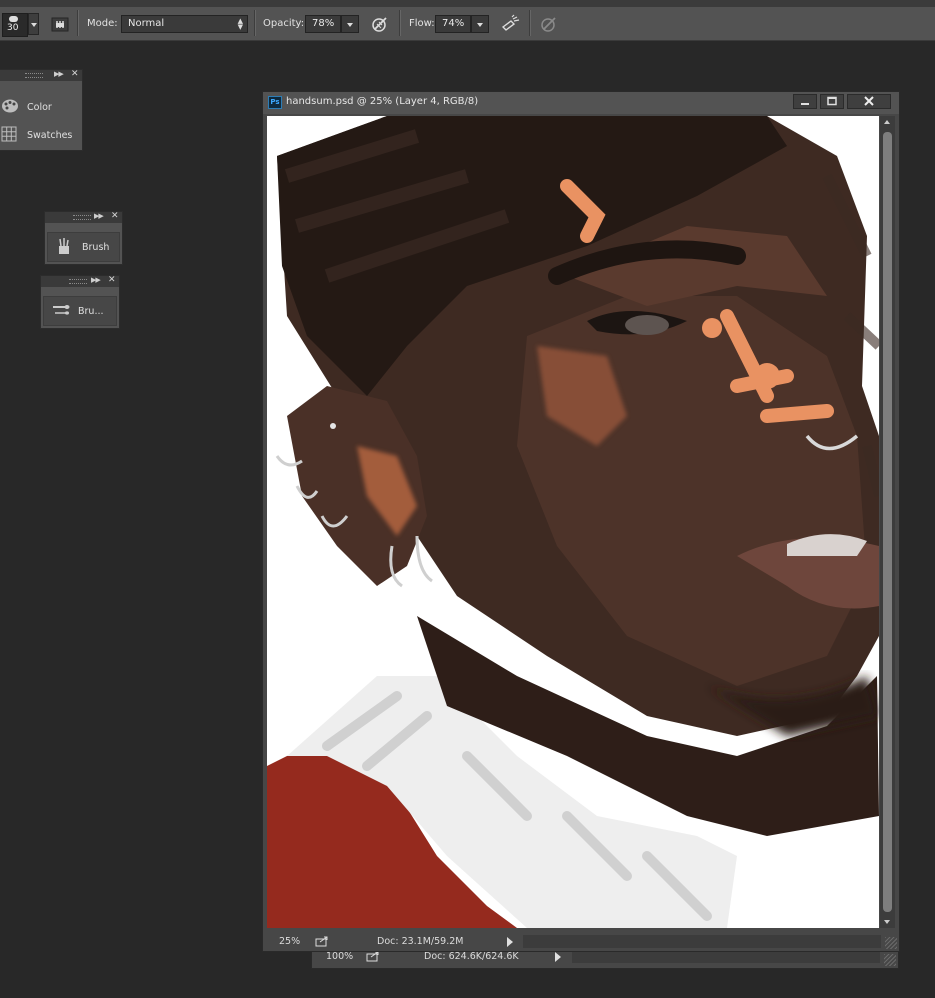  I want to click on opacity-input: 78%, so click(323, 24).